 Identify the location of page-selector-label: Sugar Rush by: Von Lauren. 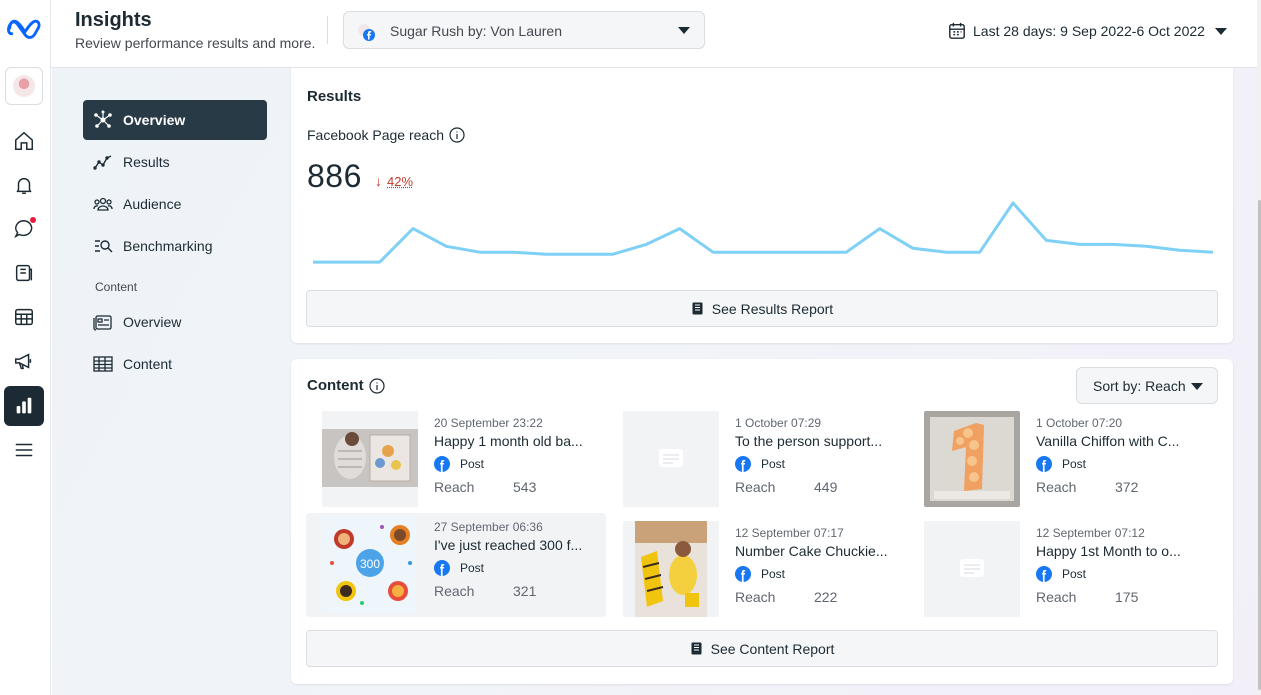
(476, 31).